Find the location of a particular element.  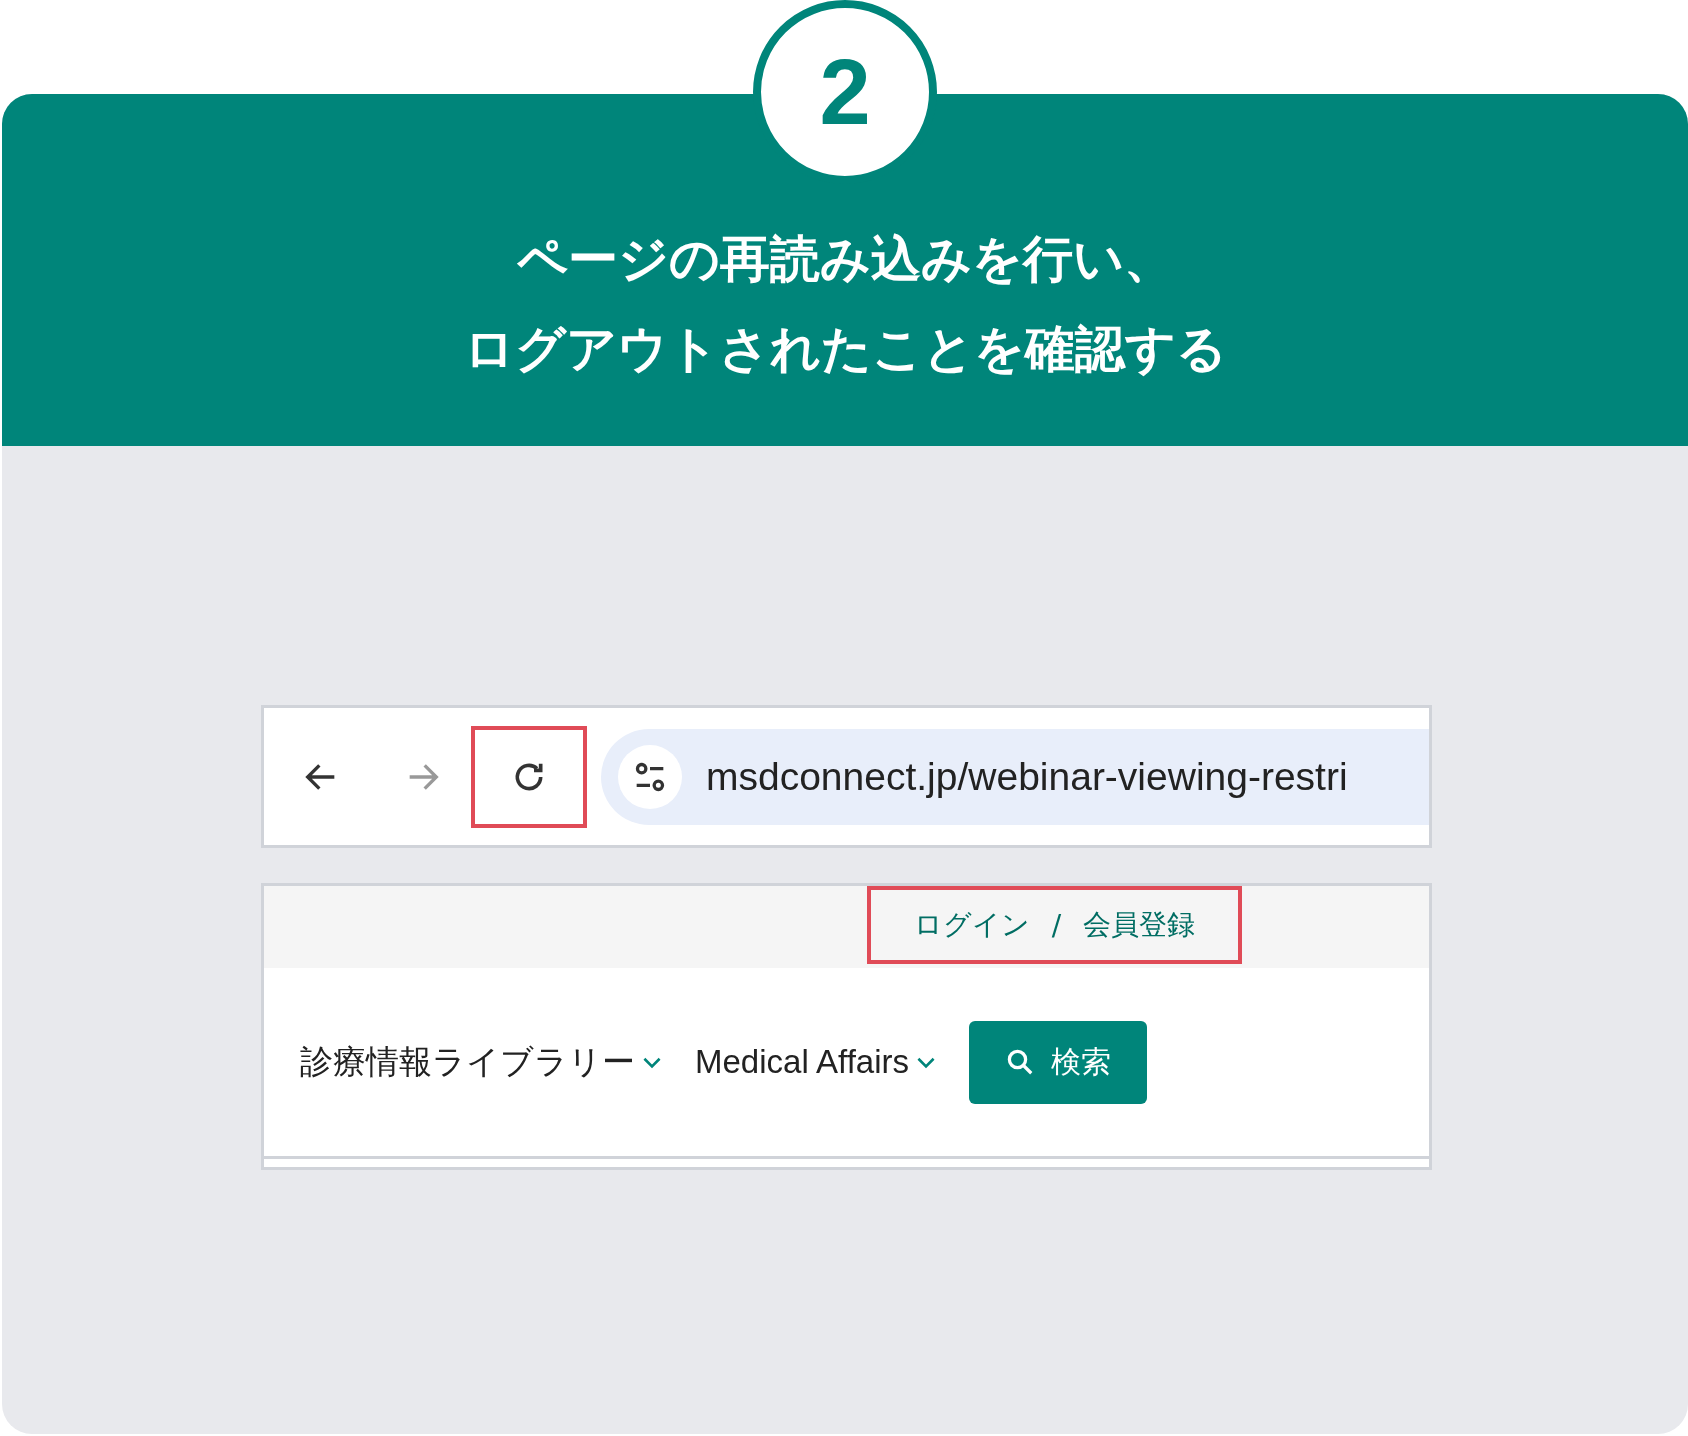

search-icon is located at coordinates (1020, 1062).